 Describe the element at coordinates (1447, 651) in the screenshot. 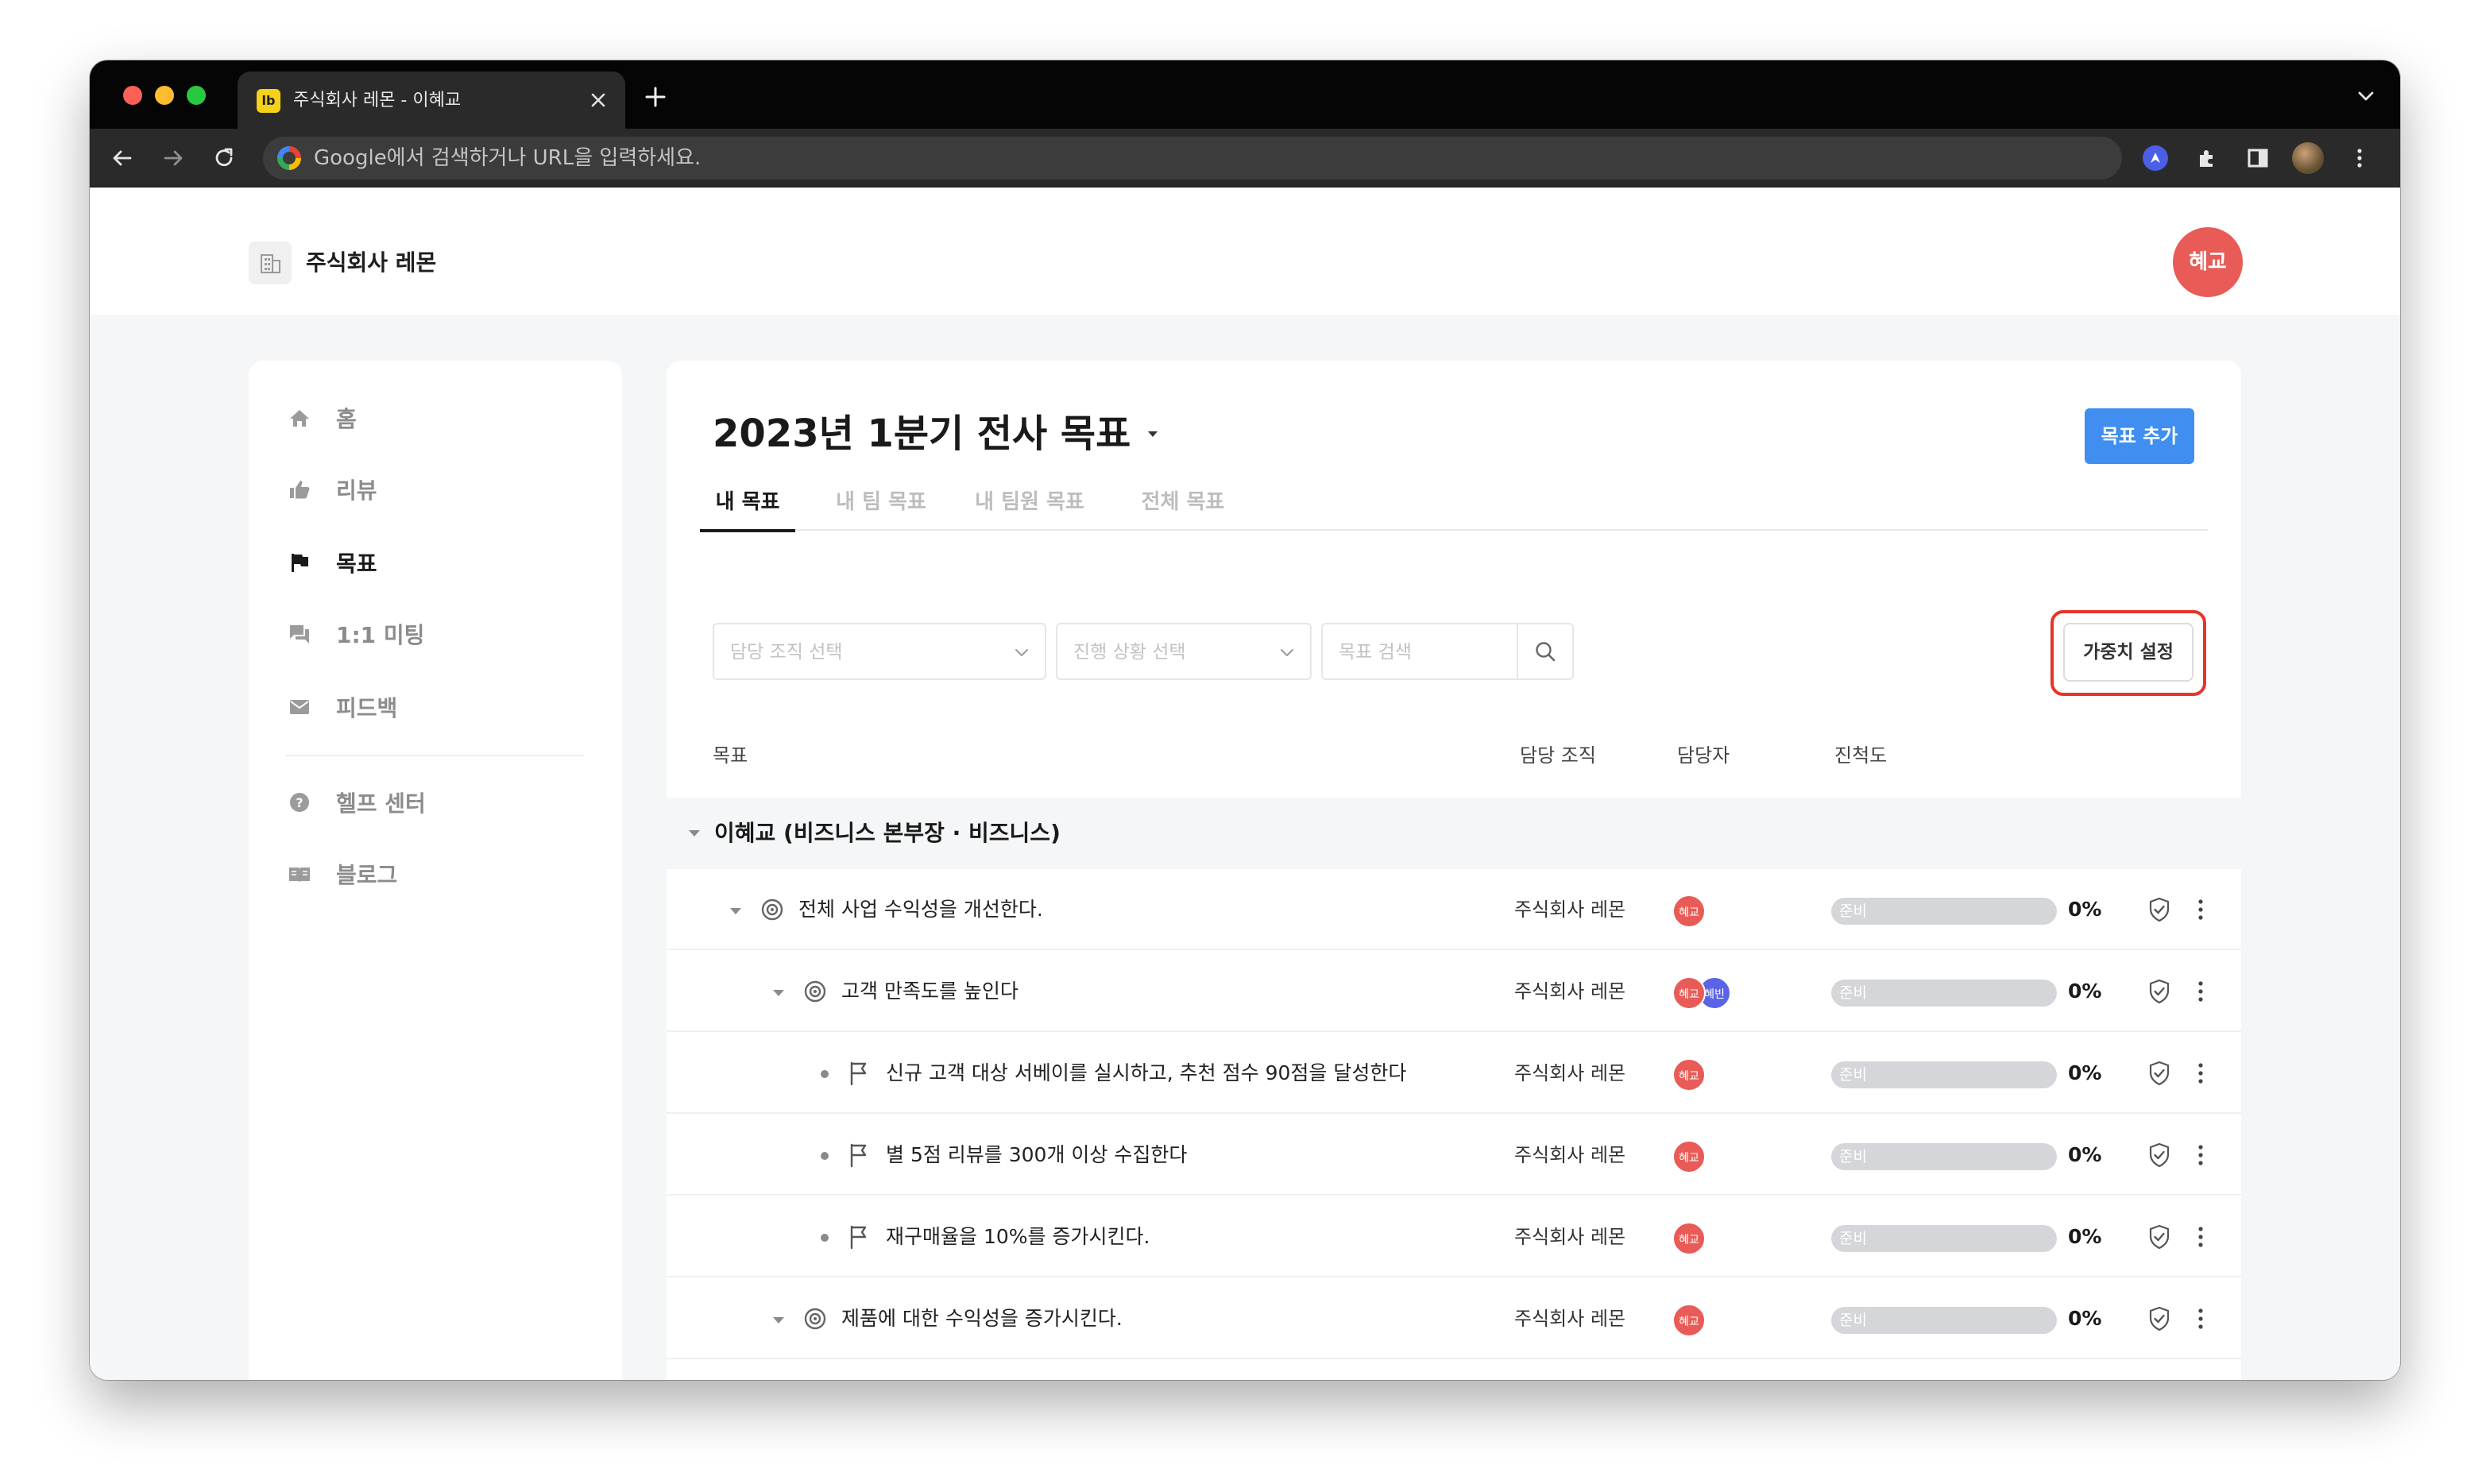

I see `goal-search-input: 목표 검색` at that location.